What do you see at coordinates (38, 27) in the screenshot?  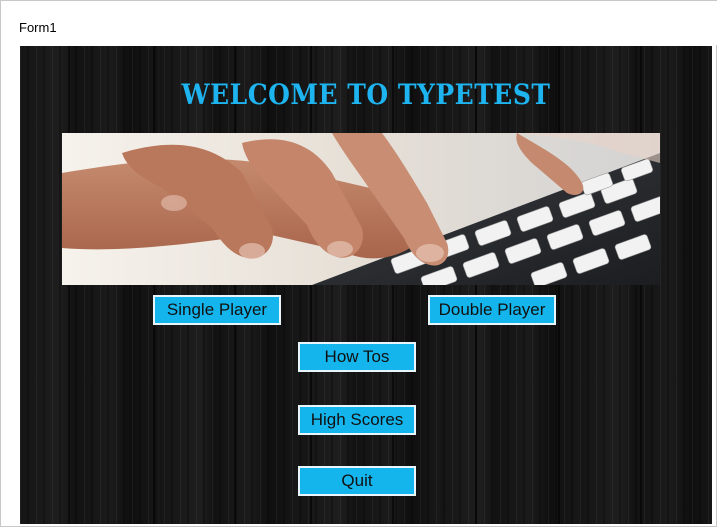 I see `window-title: Form1` at bounding box center [38, 27].